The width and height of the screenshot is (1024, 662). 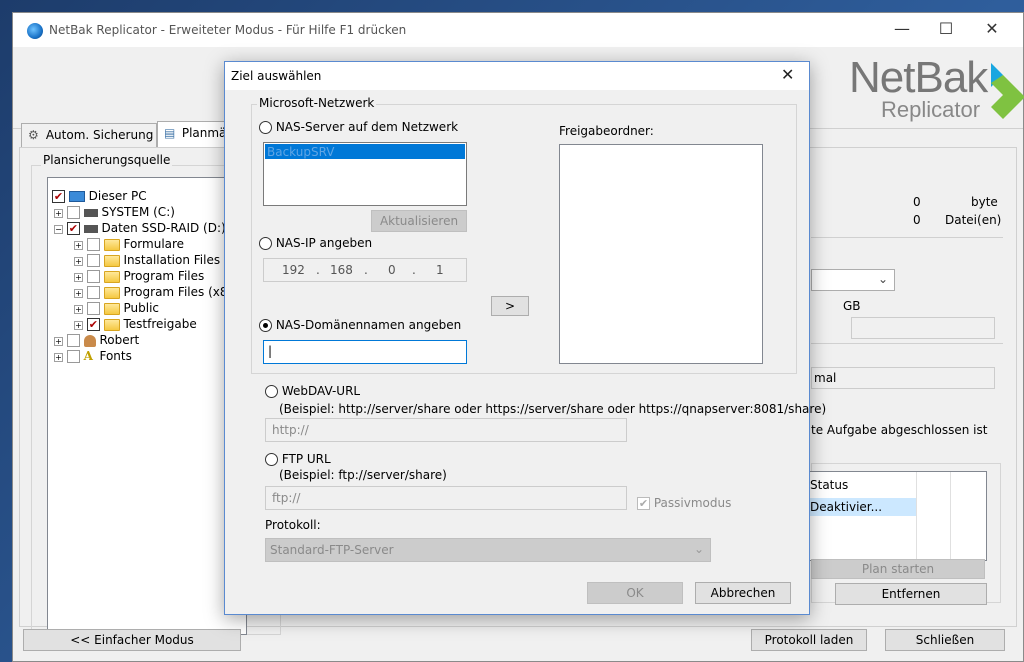 What do you see at coordinates (139, 276) in the screenshot?
I see `tree-item-program-files: + Program Files` at bounding box center [139, 276].